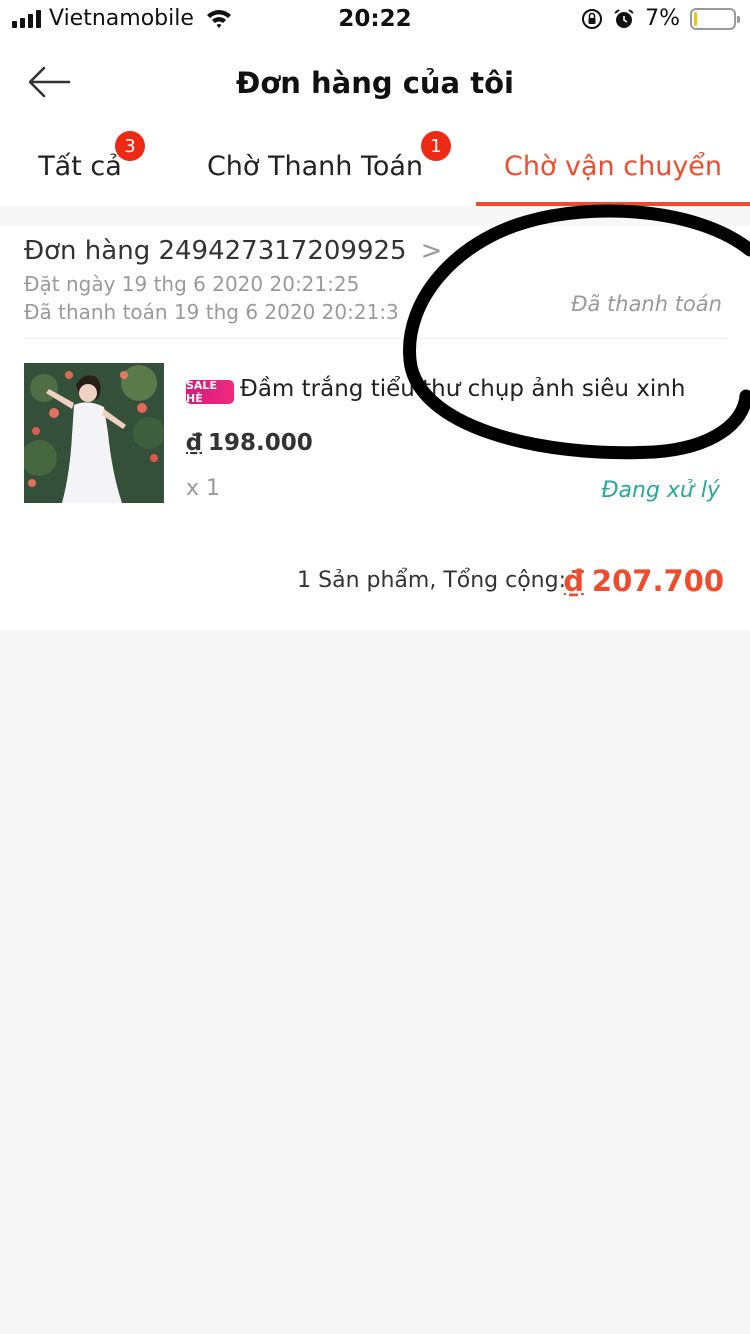 The height and width of the screenshot is (1334, 750). Describe the element at coordinates (215, 251) in the screenshot. I see `order-number: Đơn hàng 249427317209925` at that location.